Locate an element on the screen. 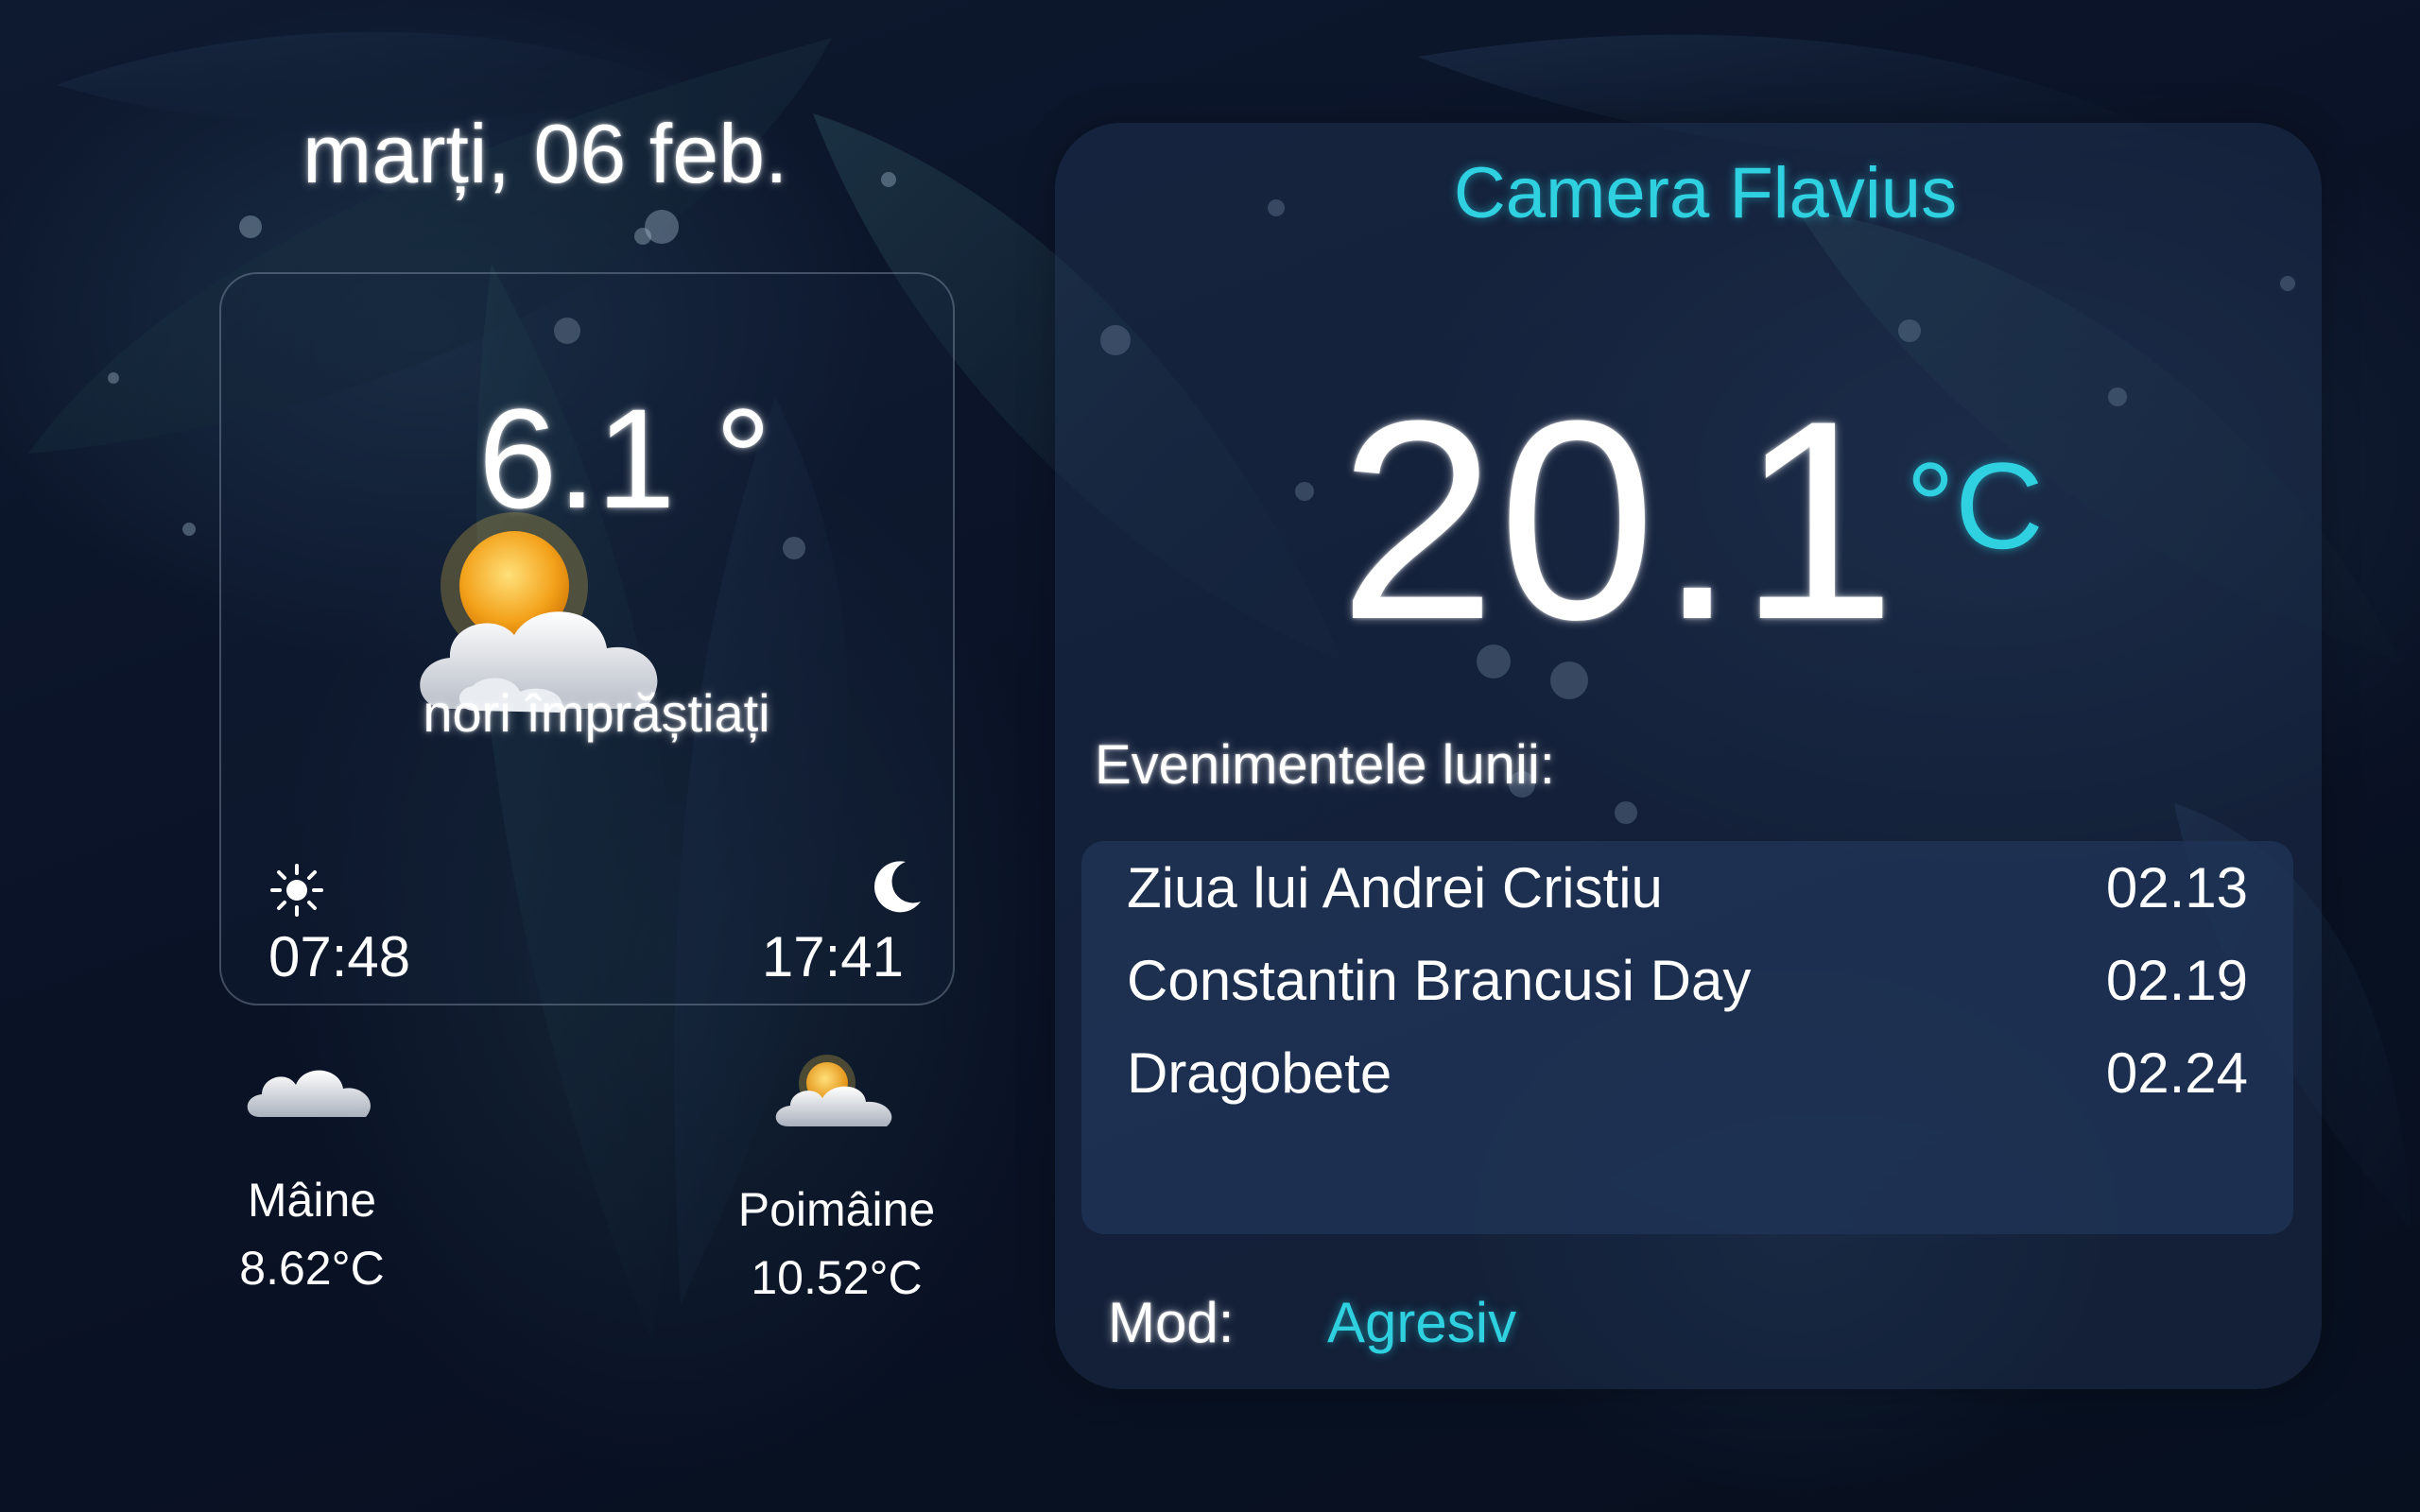 The image size is (2420, 1512). forecast-temperature: 10.52°C is located at coordinates (837, 1277).